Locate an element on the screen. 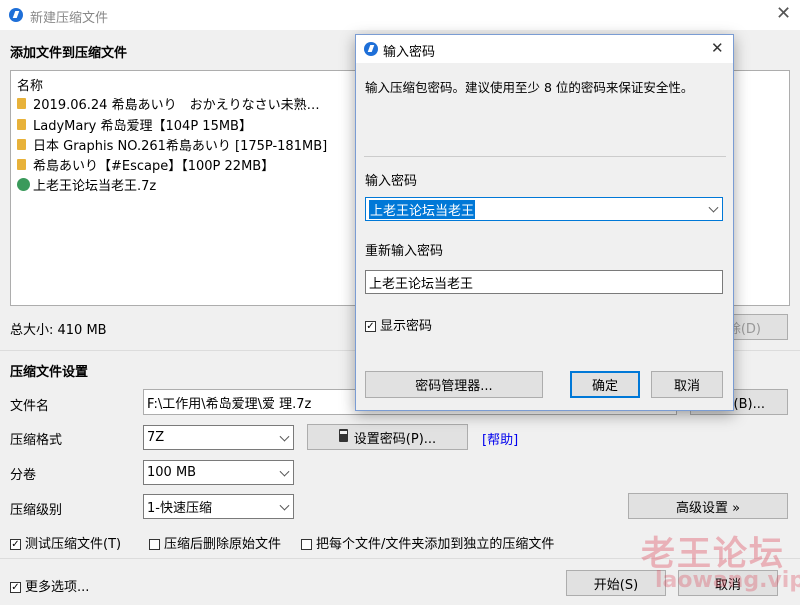  archive-icon is located at coordinates (23, 184).